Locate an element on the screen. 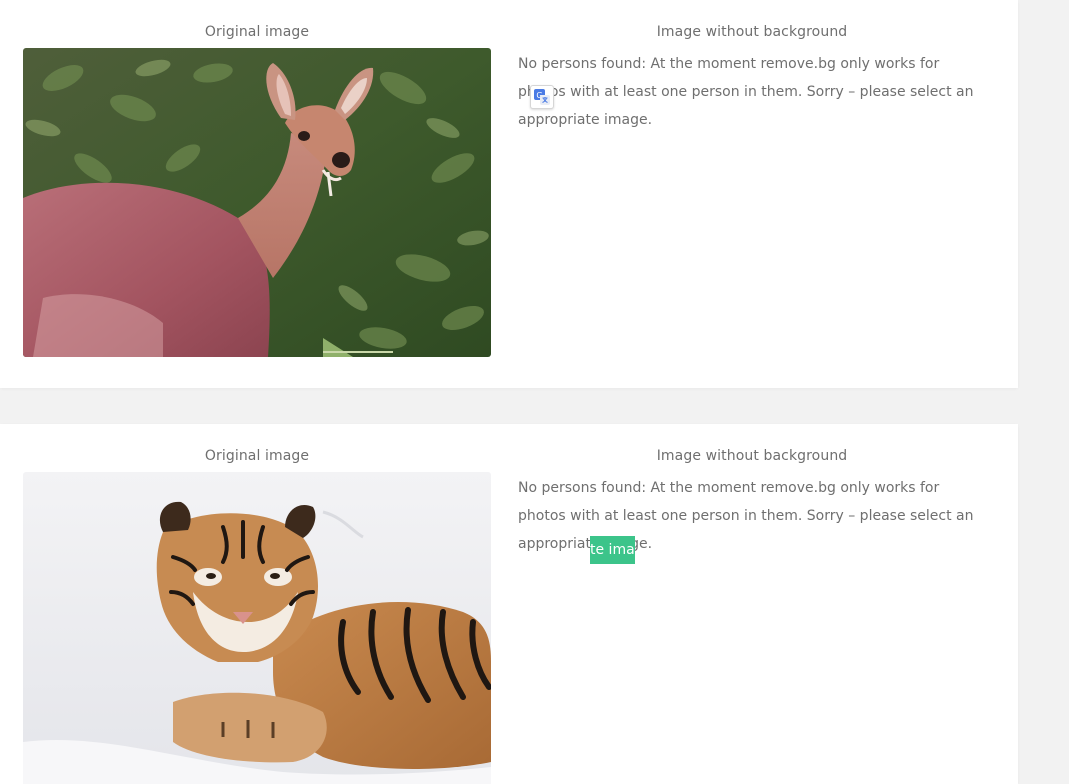  text-selection-highlight: te imag is located at coordinates (612, 550).